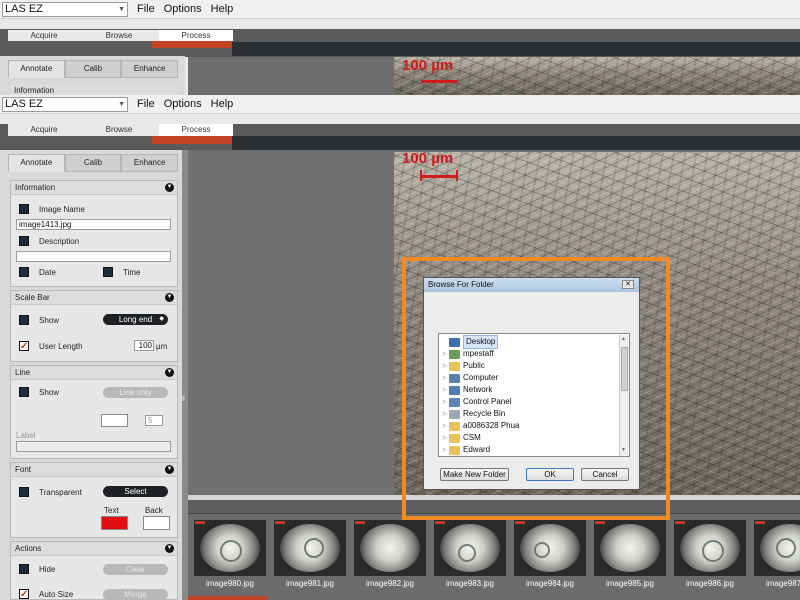 This screenshot has width=800, height=600. What do you see at coordinates (94, 298) in the screenshot?
I see `scale-bar-header: Scale Bar ▼` at bounding box center [94, 298].